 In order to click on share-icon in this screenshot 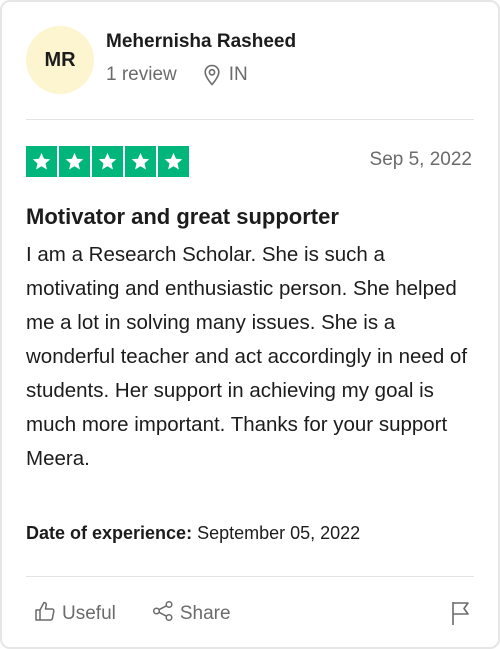, I will do `click(163, 614)`.